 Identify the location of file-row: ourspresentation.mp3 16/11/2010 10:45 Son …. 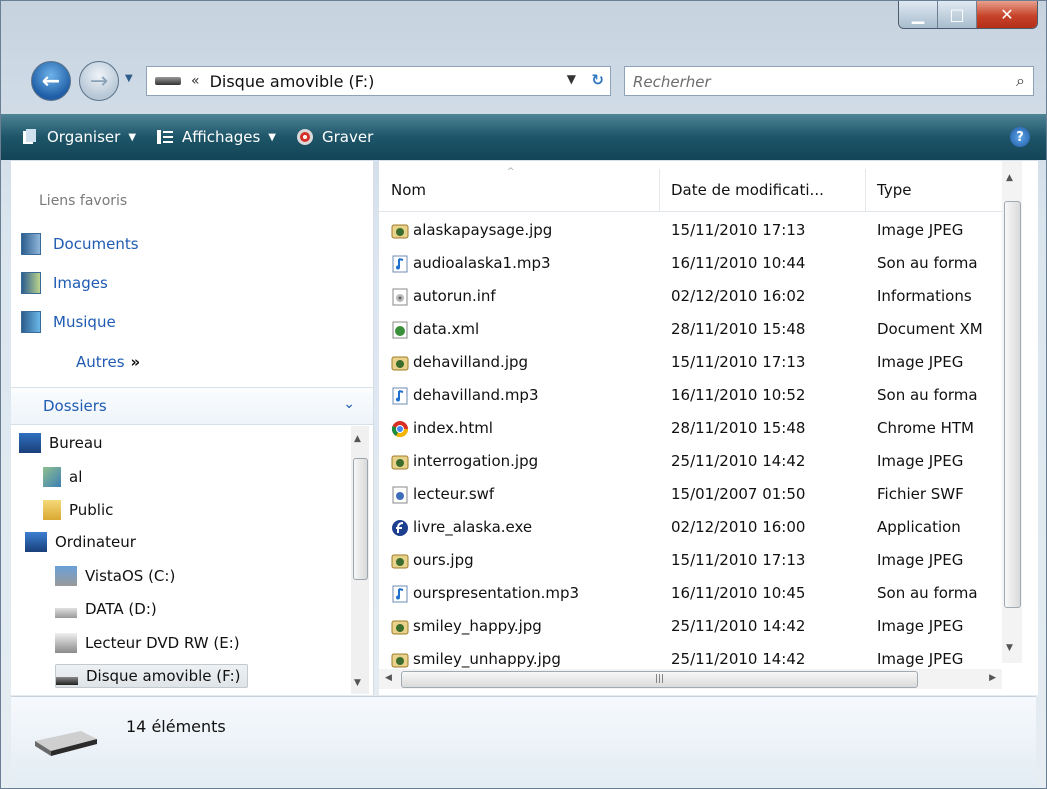
(699, 594).